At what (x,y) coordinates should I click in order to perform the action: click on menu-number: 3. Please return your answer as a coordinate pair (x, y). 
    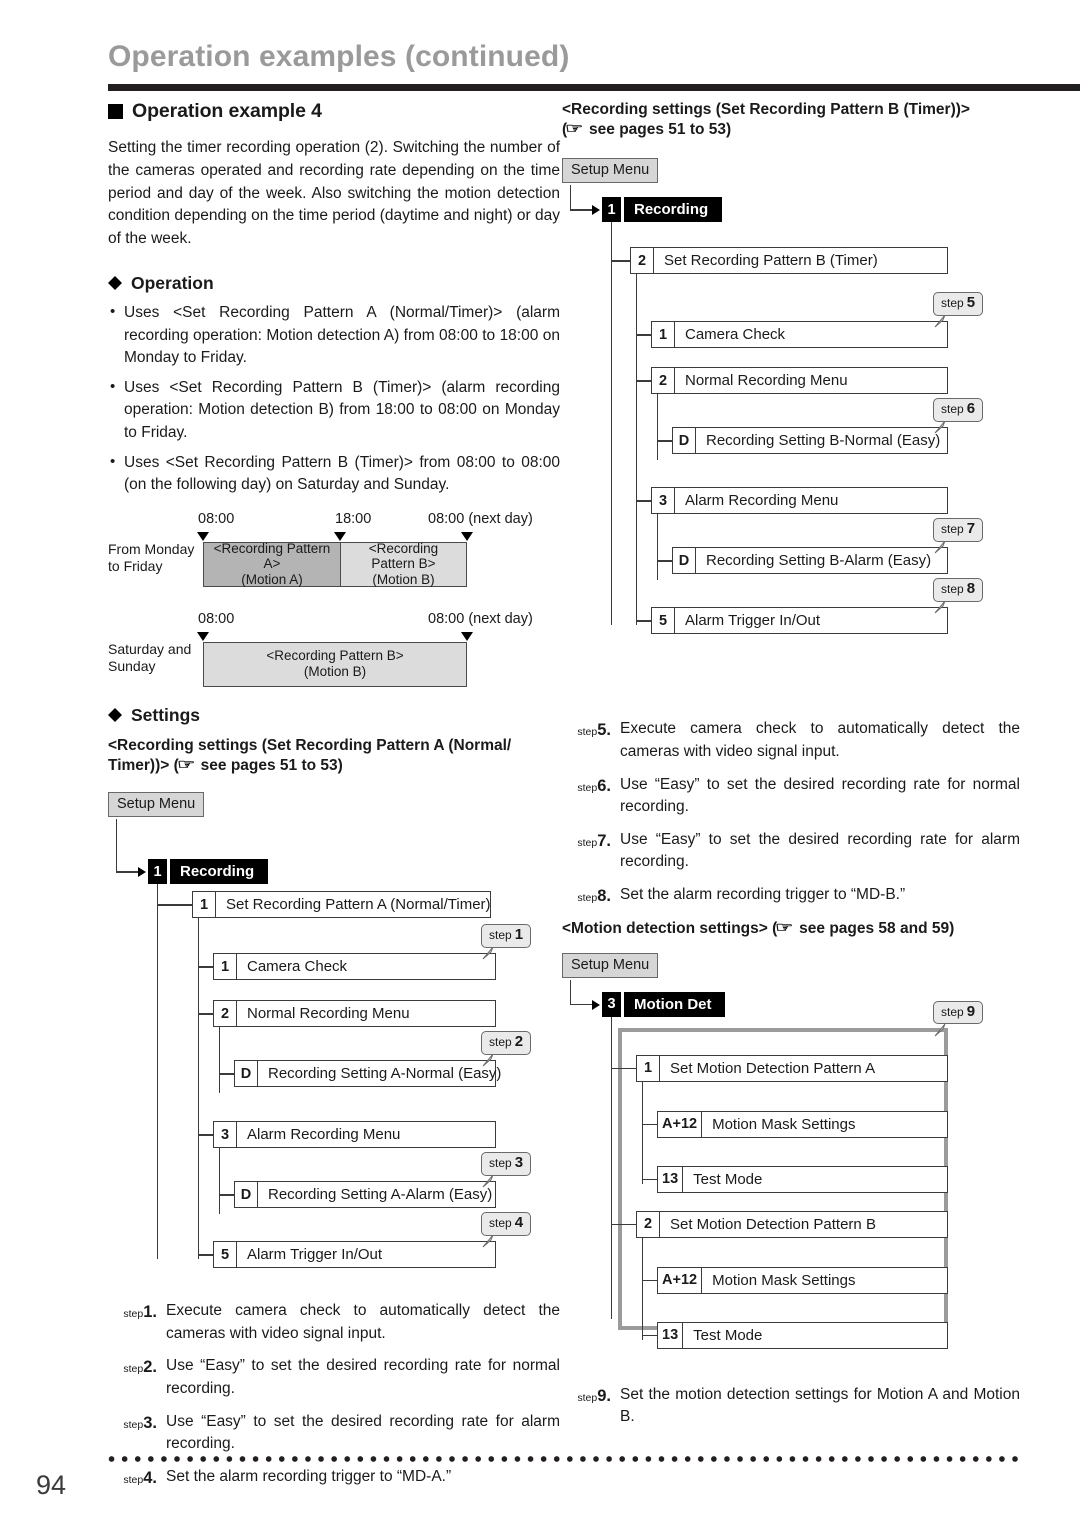
    Looking at the image, I should click on (611, 1004).